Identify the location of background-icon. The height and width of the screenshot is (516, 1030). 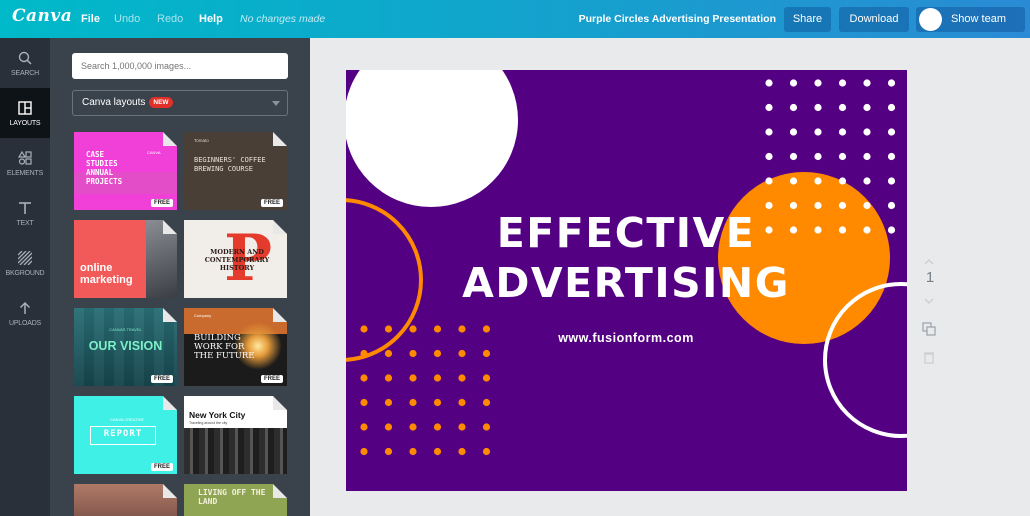
(25, 258).